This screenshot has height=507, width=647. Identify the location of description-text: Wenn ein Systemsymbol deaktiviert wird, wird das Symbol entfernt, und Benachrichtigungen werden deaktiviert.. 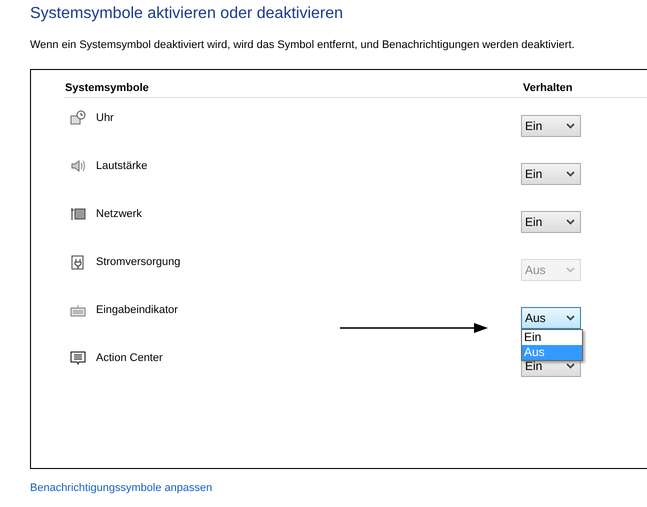
(303, 45).